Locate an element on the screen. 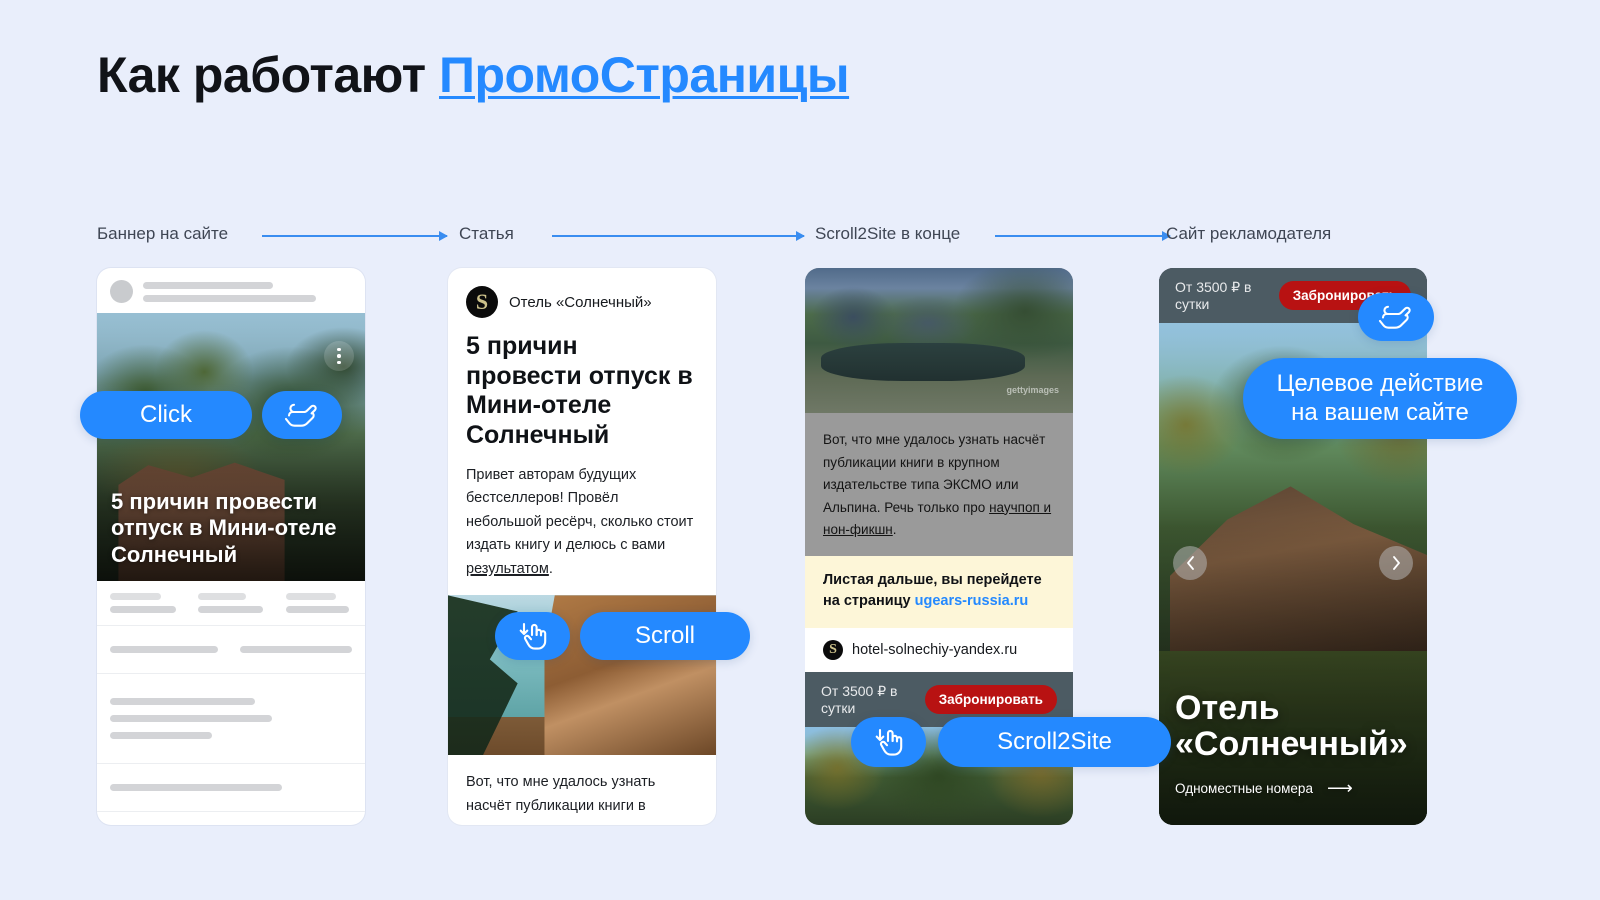 This screenshot has height=900, width=1600. pill-click: Click is located at coordinates (166, 415).